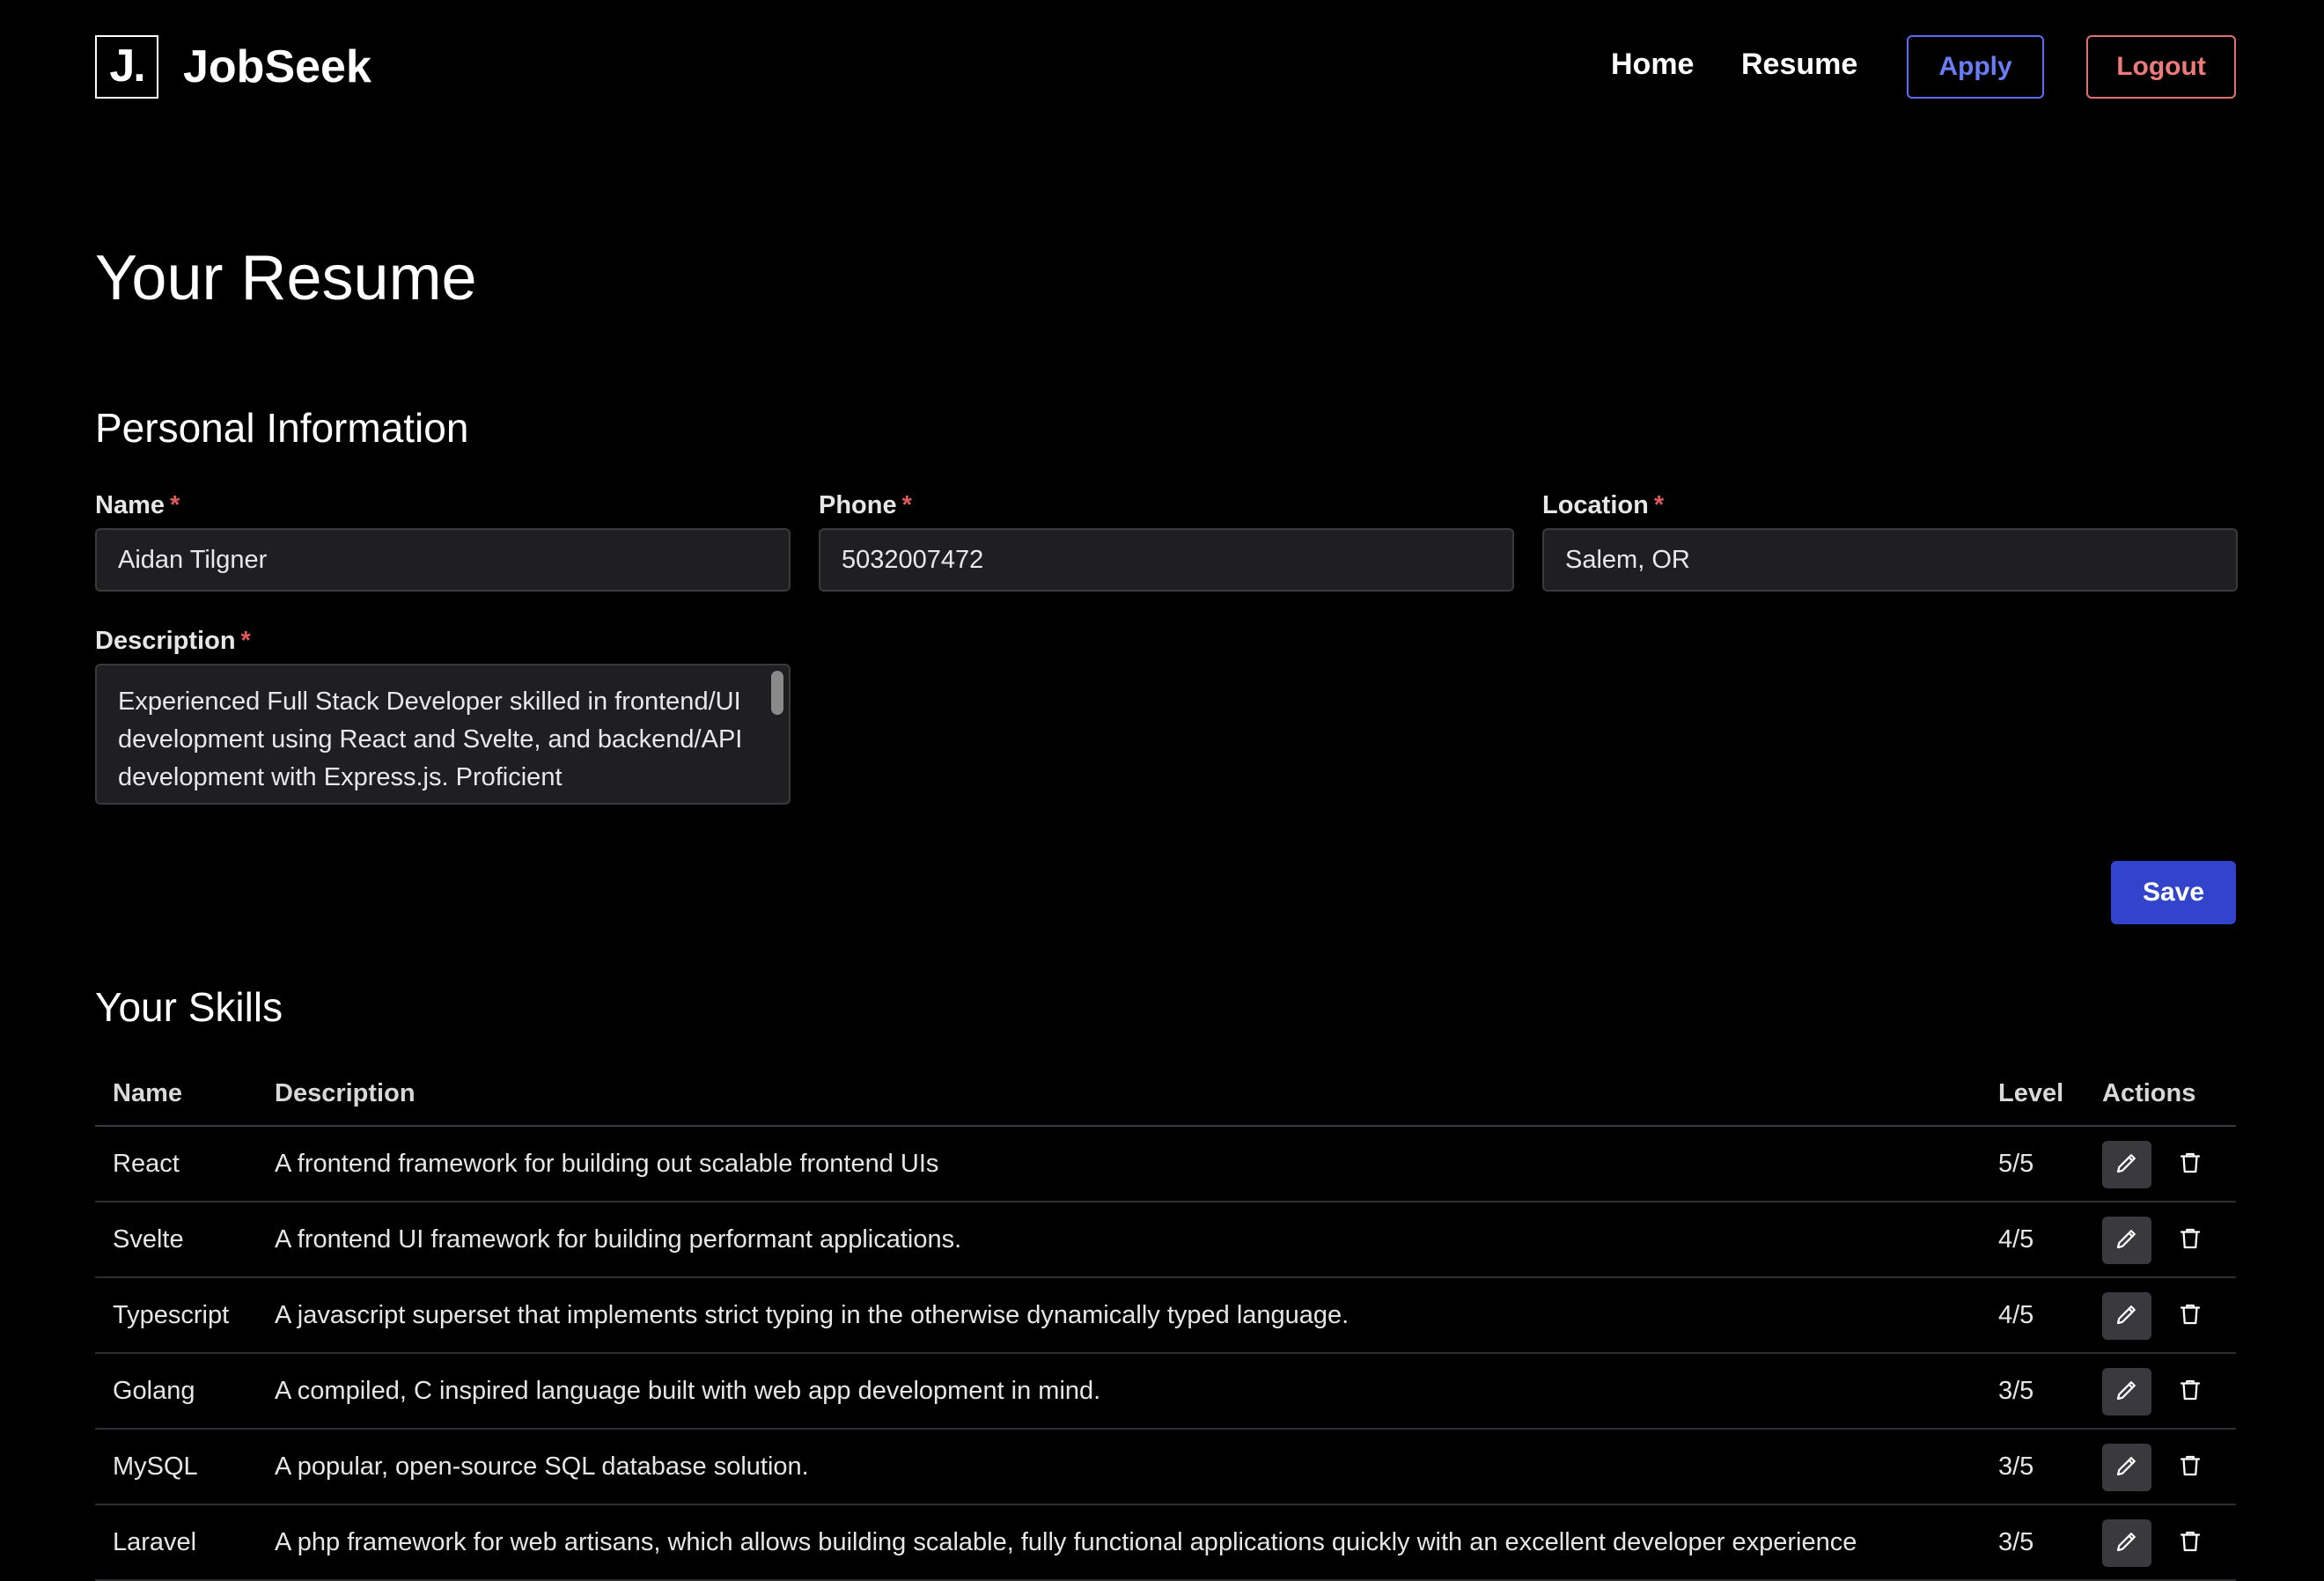  What do you see at coordinates (1162, 67) in the screenshot?
I see `top-navbar: J. JobSeek Home Resume Apply Logout` at bounding box center [1162, 67].